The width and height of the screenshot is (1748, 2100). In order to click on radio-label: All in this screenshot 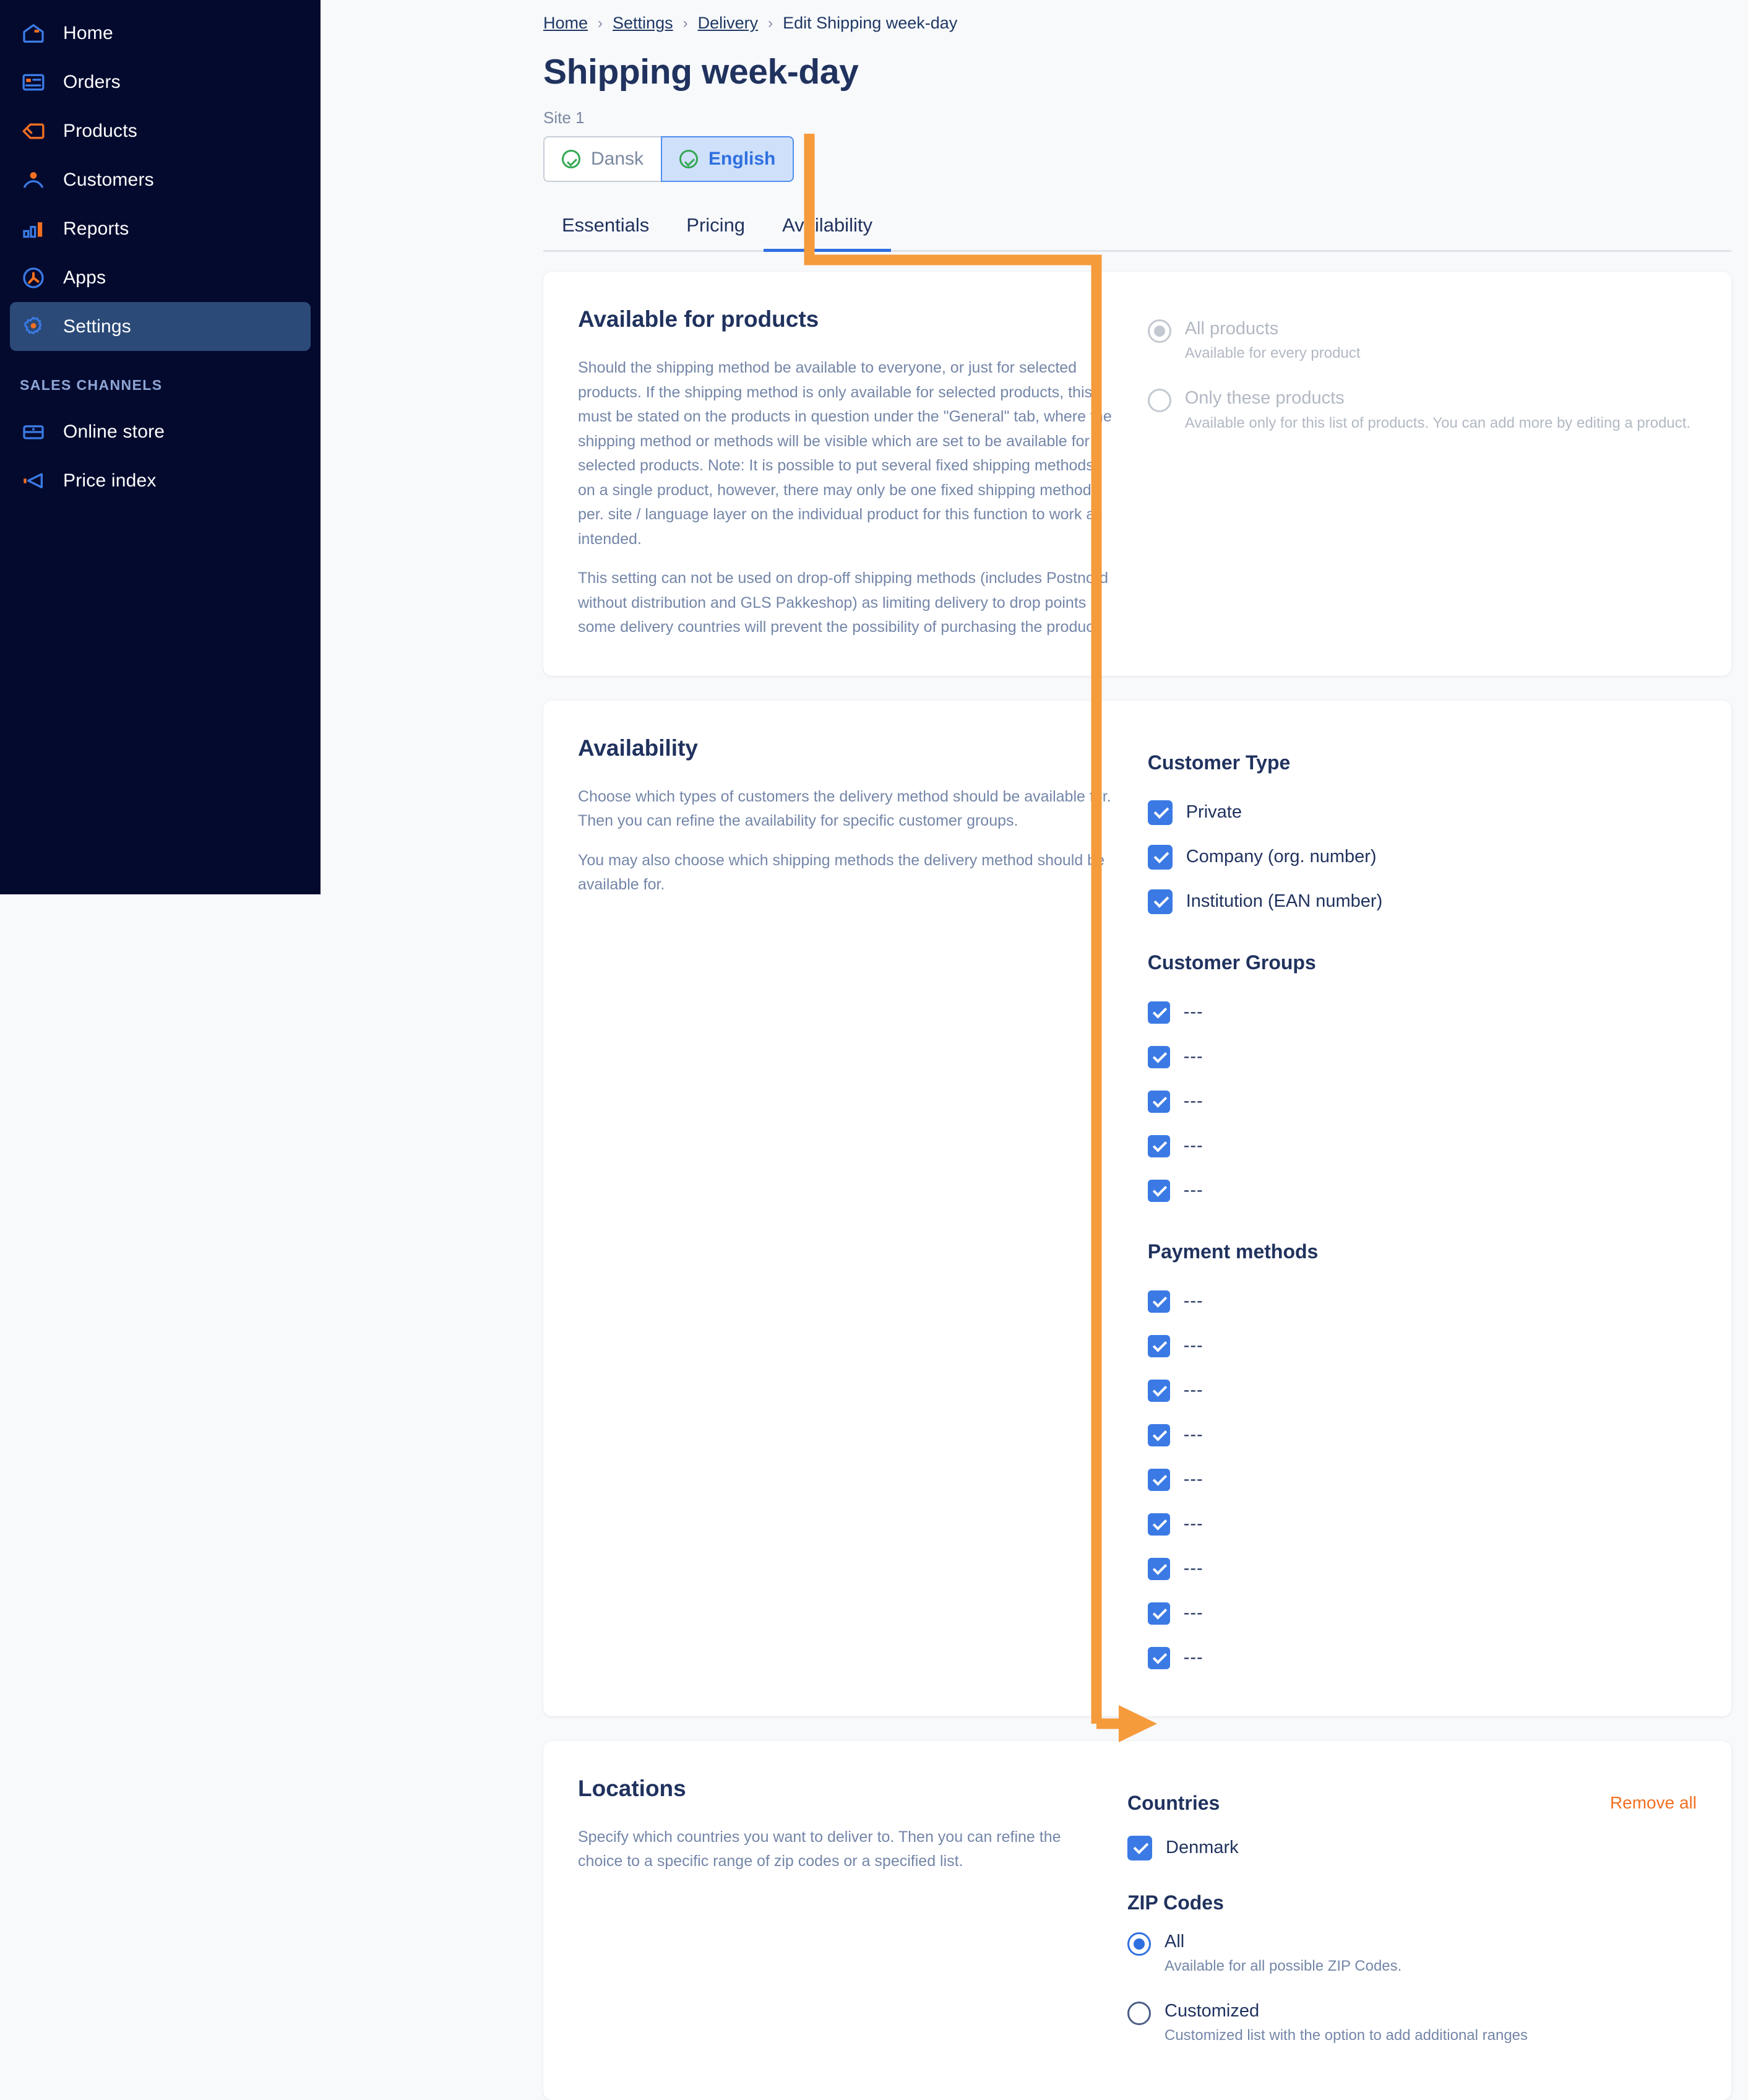, I will do `click(1283, 1941)`.